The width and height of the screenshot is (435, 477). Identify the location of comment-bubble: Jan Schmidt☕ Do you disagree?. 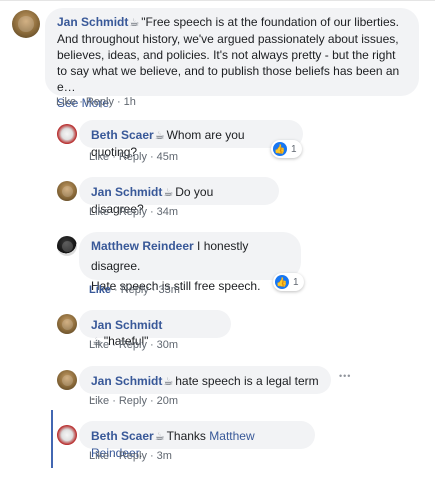
(179, 196).